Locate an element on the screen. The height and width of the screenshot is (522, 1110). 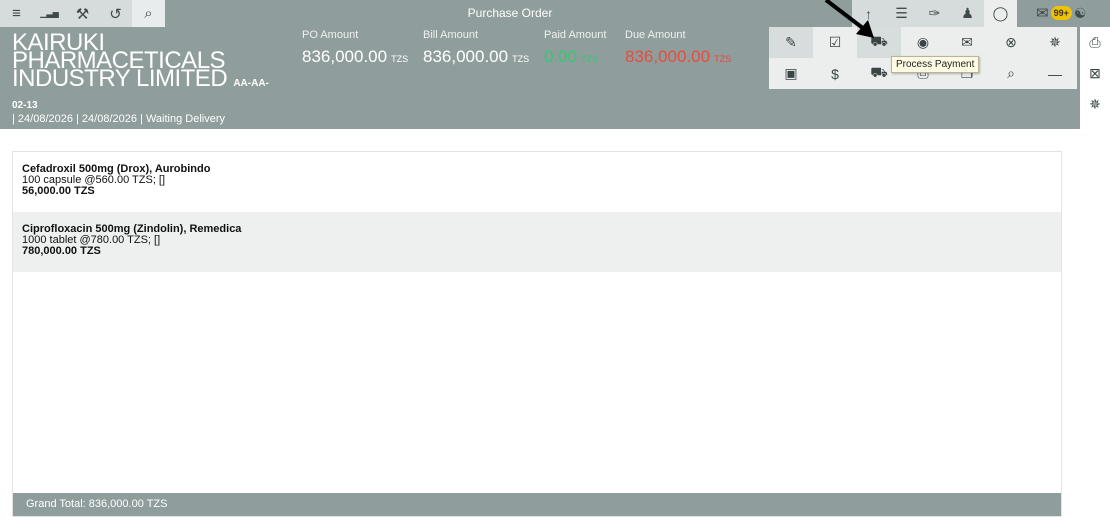
bill-amount-label: Bill Amount is located at coordinates (451, 35).